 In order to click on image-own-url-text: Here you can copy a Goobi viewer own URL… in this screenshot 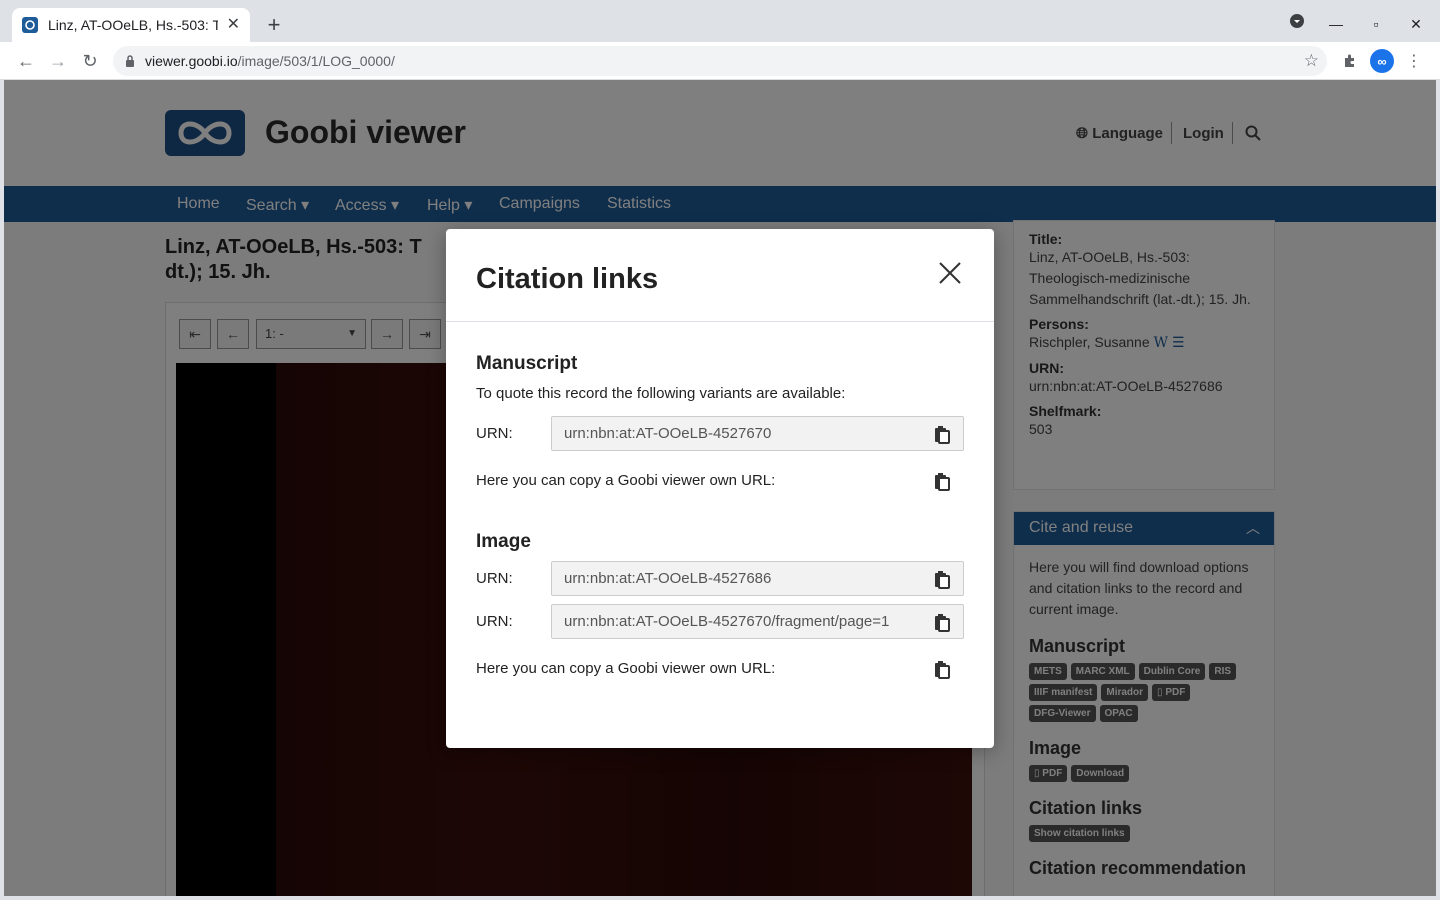, I will do `click(626, 668)`.